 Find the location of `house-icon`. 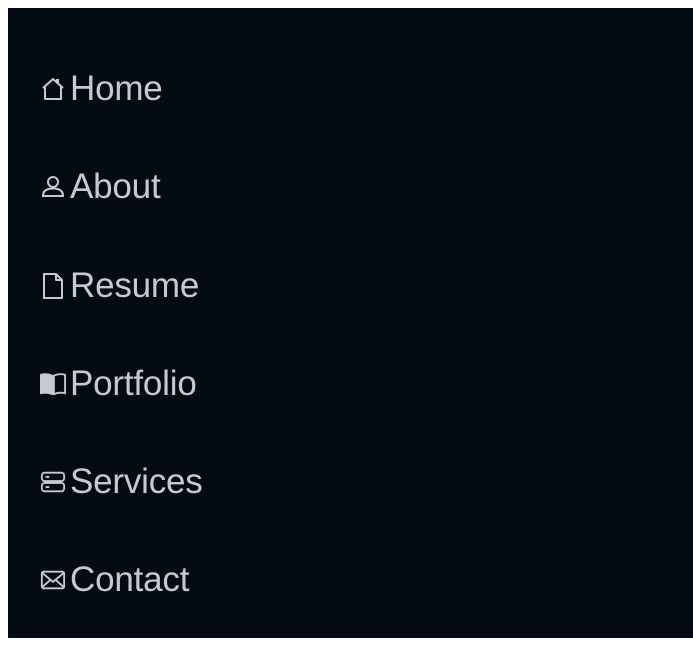

house-icon is located at coordinates (53, 89).